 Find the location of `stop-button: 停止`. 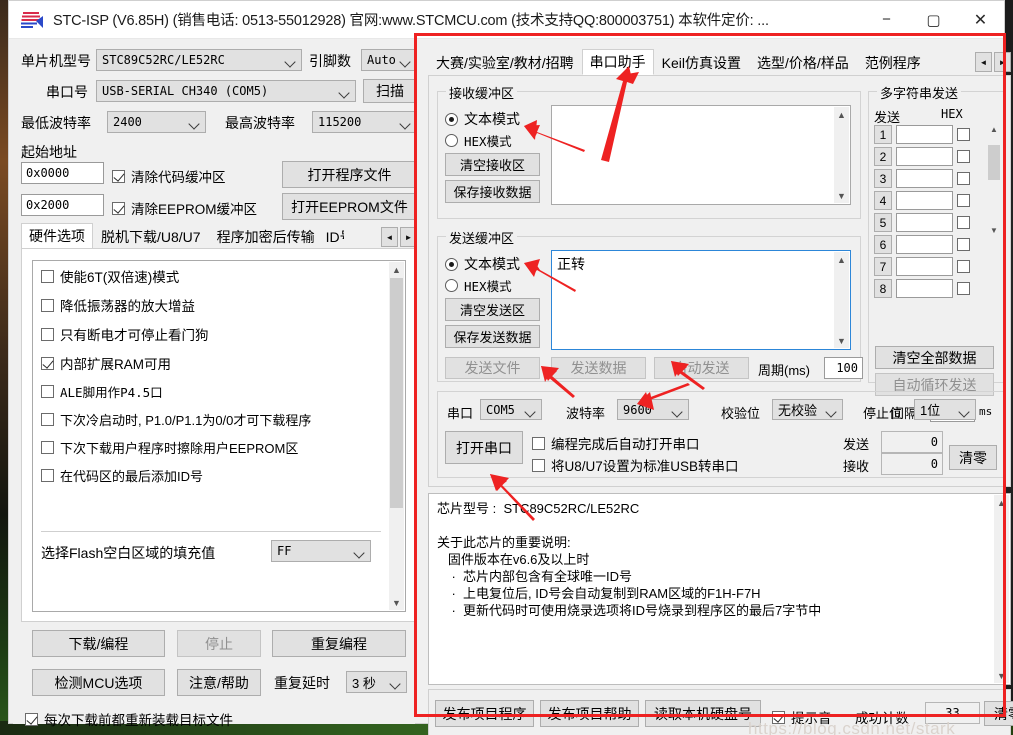

stop-button: 停止 is located at coordinates (219, 643).